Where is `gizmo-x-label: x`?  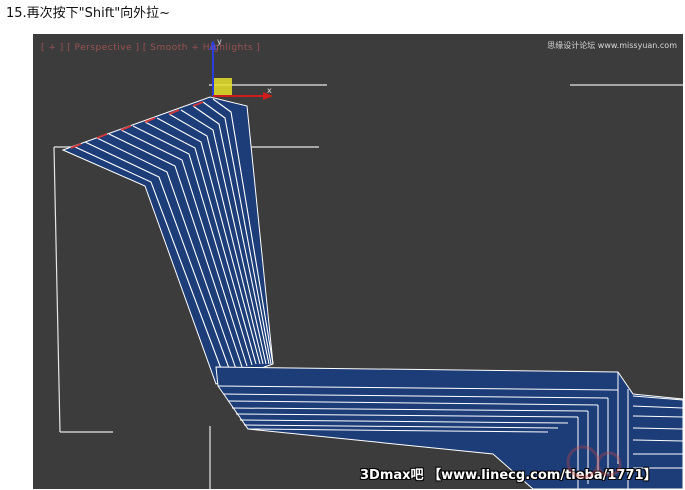
gizmo-x-label: x is located at coordinates (269, 90).